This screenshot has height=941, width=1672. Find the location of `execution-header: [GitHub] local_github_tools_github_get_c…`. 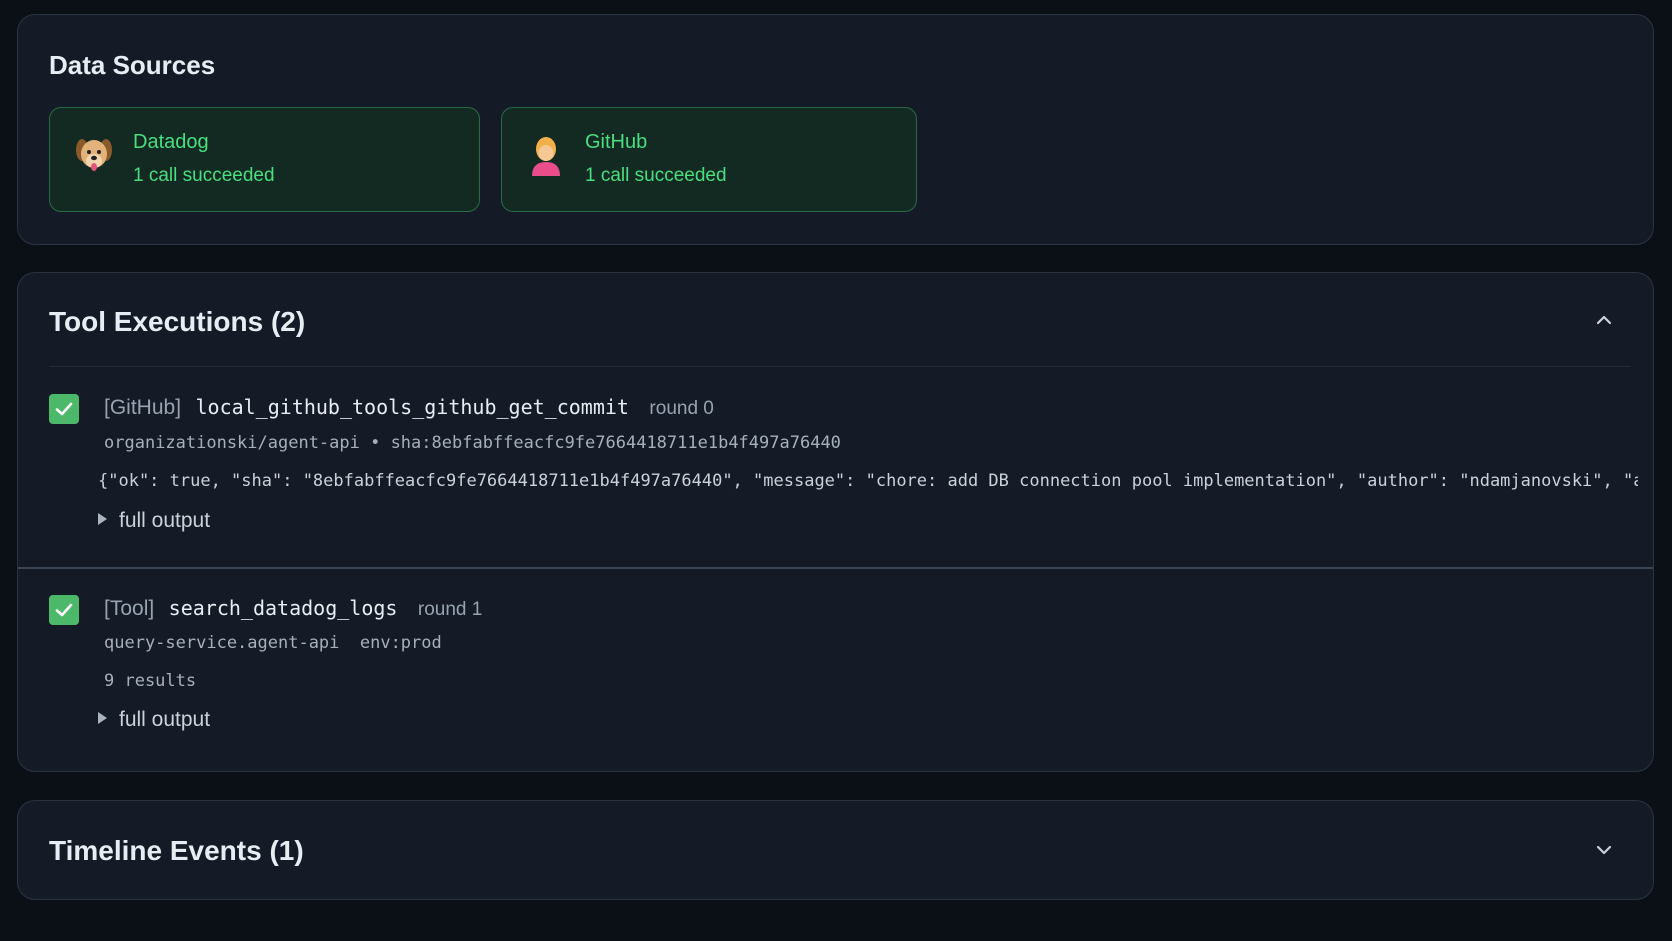

execution-header: [GitHub] local_github_tools_github_get_c… is located at coordinates (409, 407).